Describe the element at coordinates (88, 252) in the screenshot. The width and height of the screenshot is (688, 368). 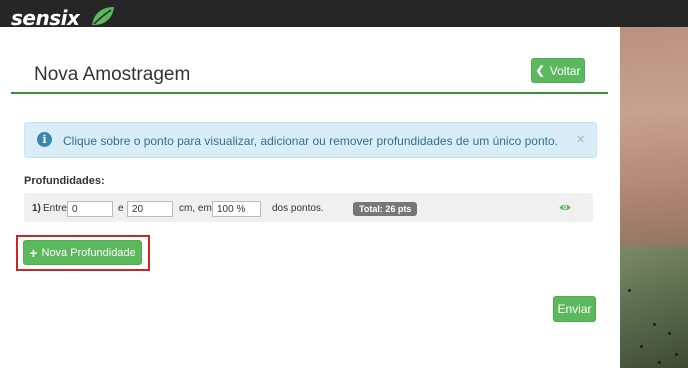
I see `add-depth-label: Nova Profundidade` at that location.